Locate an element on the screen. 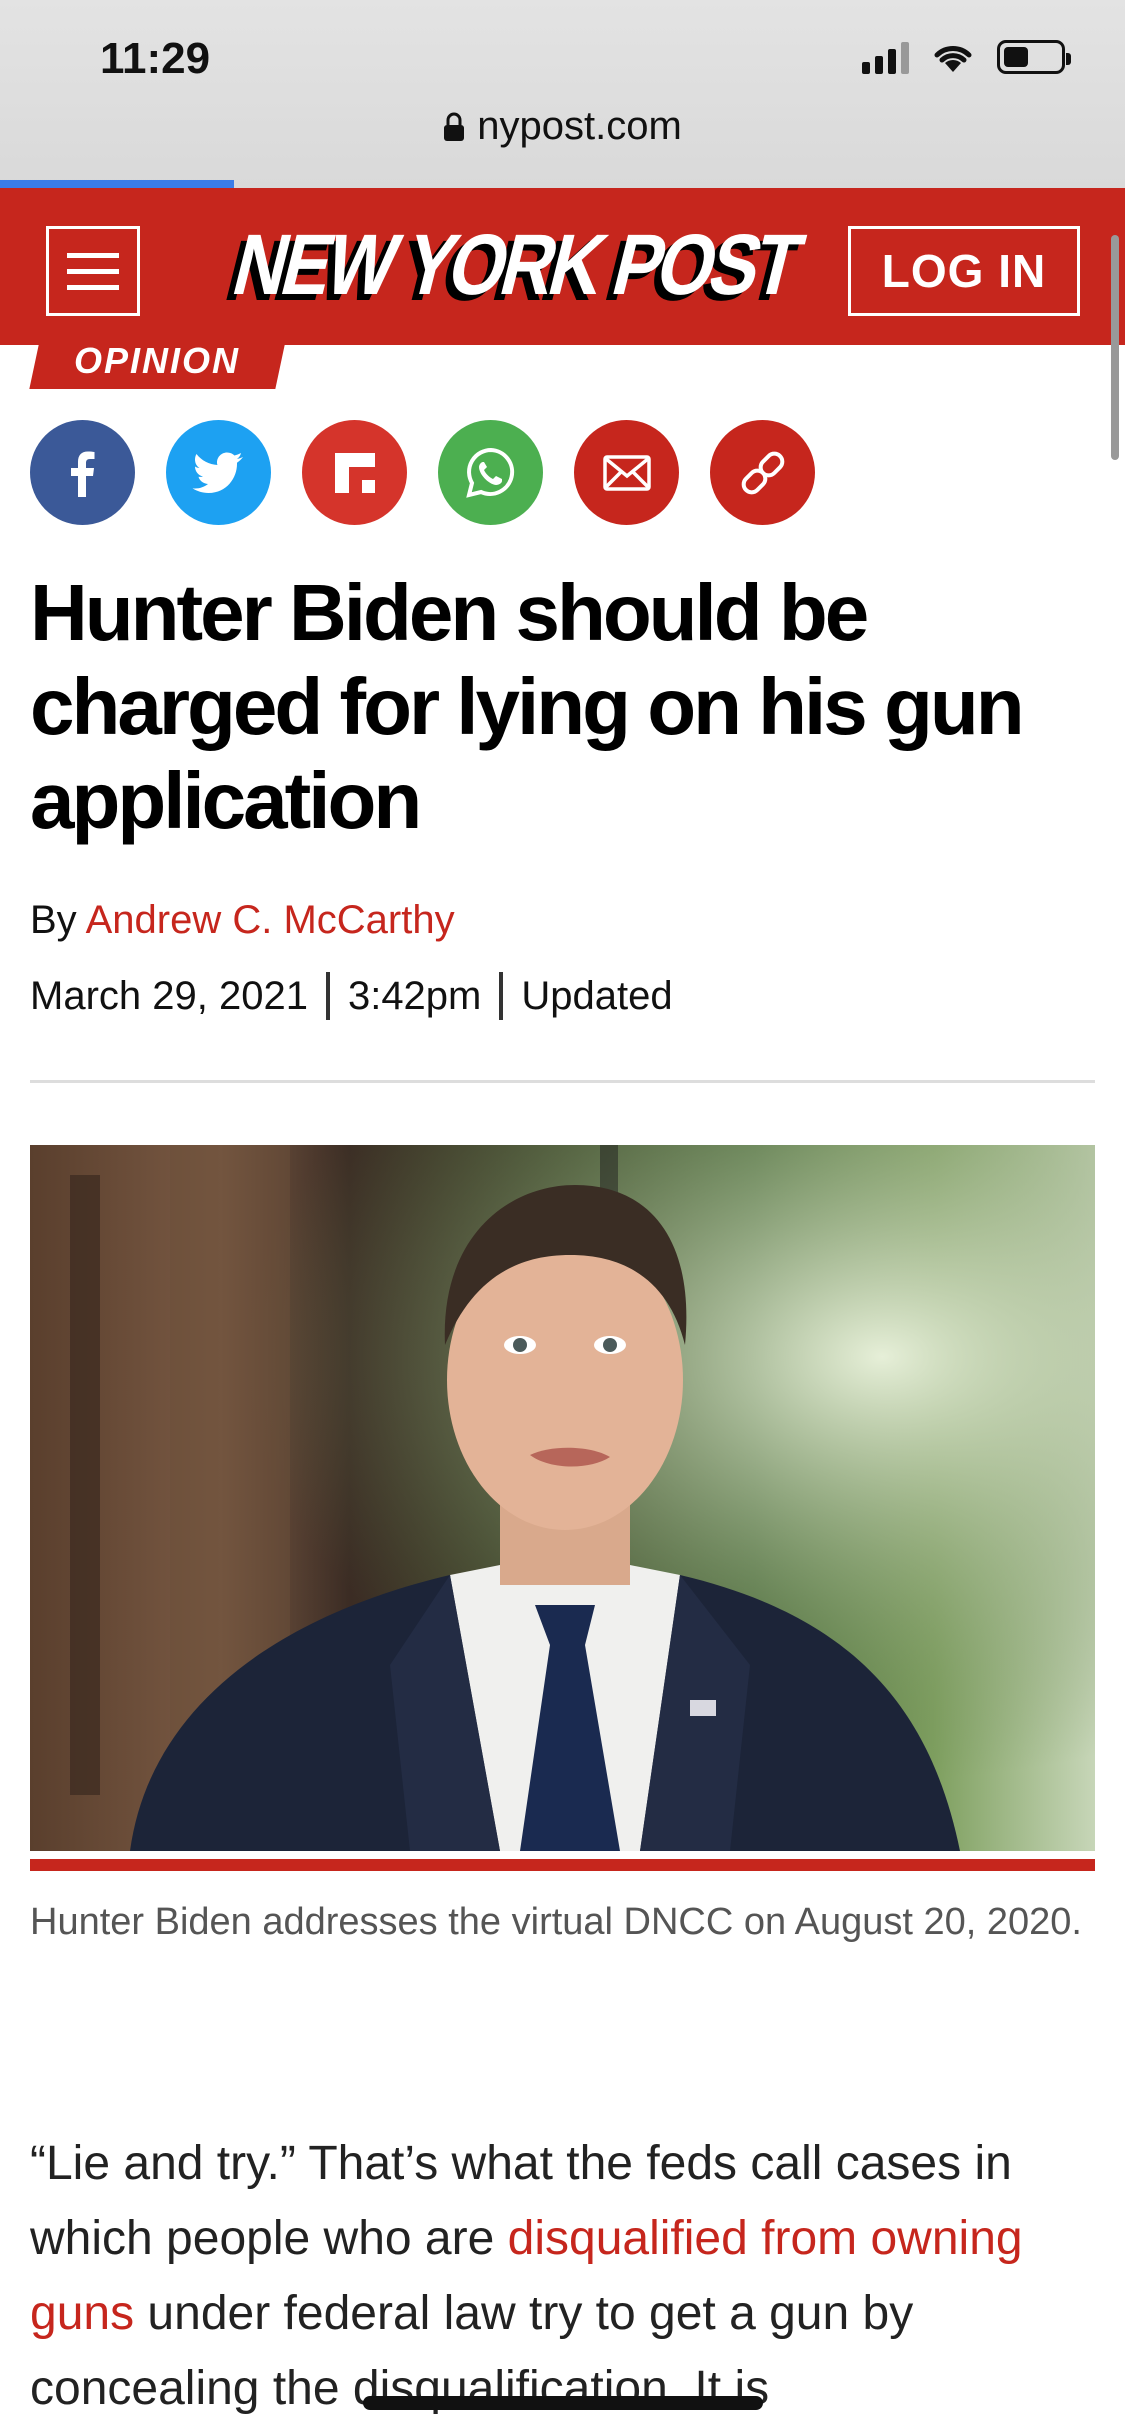 This screenshot has width=1125, height=2436. facebook-share-button is located at coordinates (82, 472).